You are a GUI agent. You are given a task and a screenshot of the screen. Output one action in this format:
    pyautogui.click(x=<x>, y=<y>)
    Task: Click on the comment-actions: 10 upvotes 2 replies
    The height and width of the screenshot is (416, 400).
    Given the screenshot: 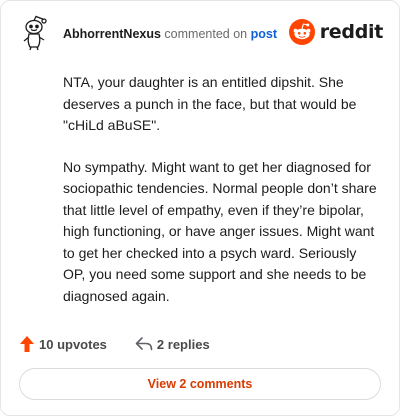 What is the action you would take?
    pyautogui.click(x=114, y=344)
    